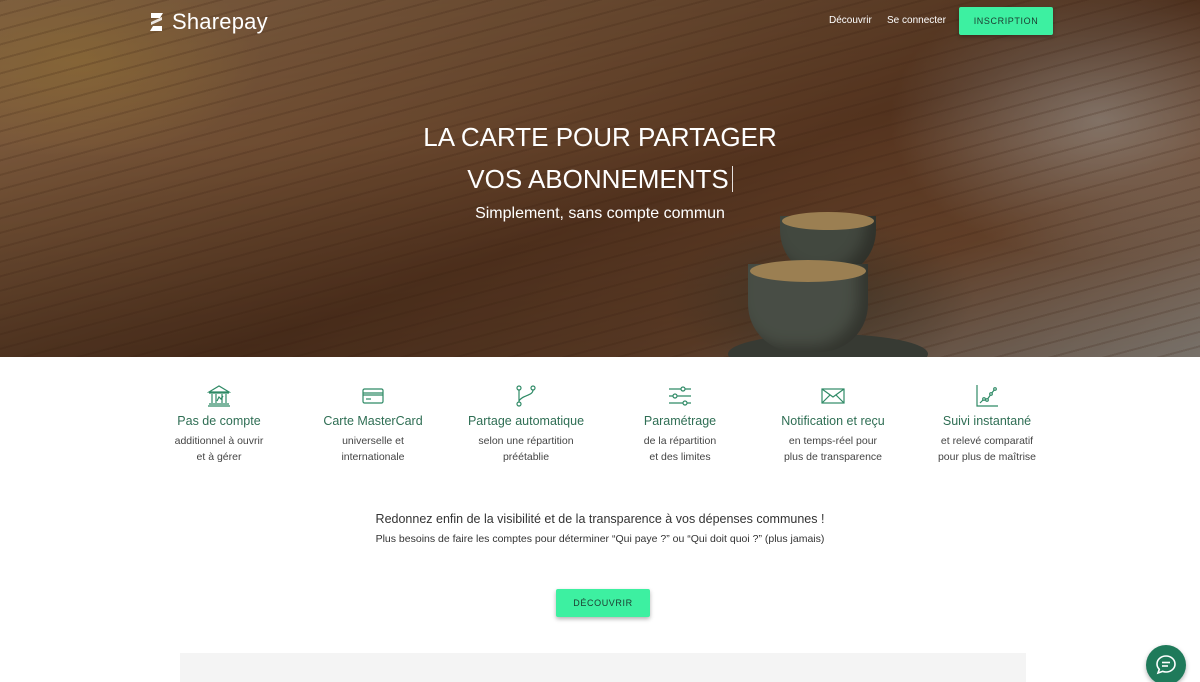  Describe the element at coordinates (373, 449) in the screenshot. I see `feature-description: universelle et internationale` at that location.